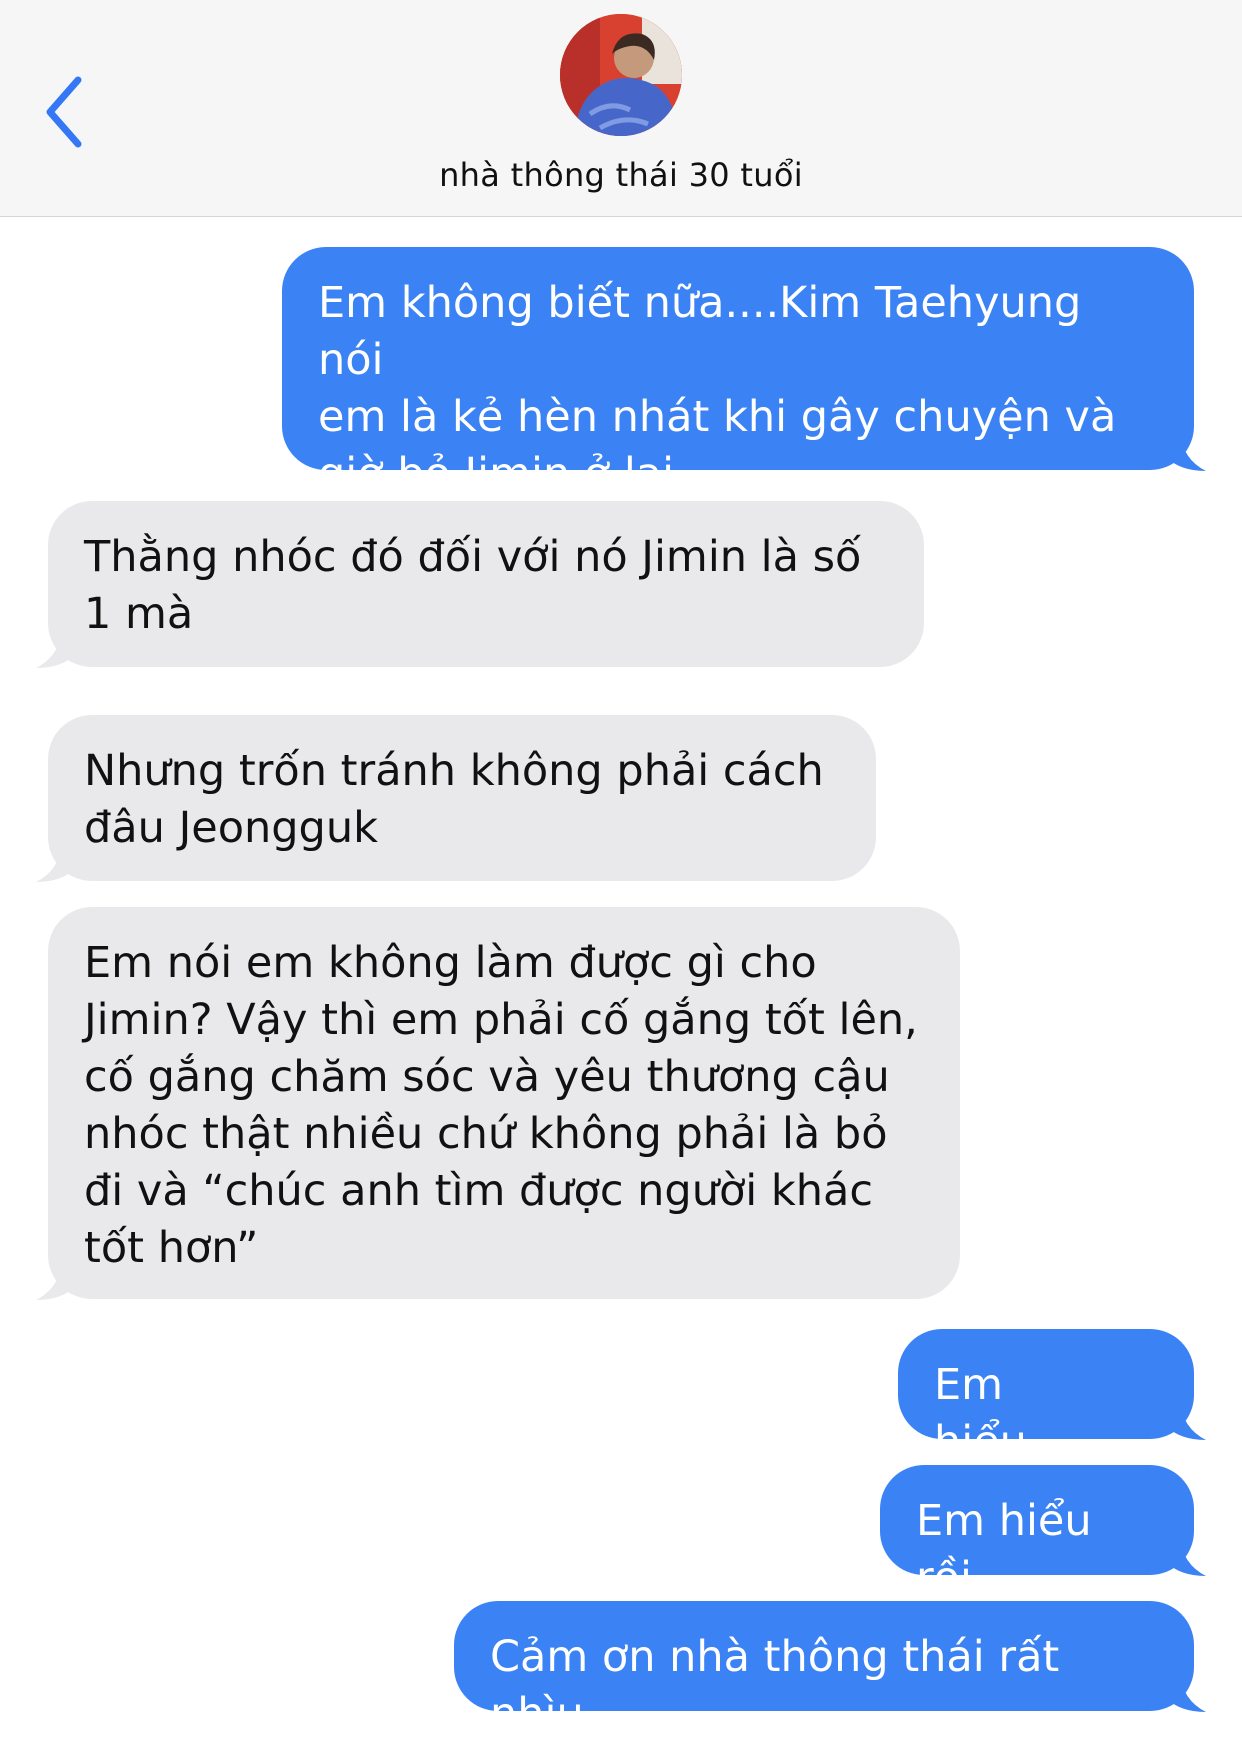 Image resolution: width=1242 pixels, height=1743 pixels. I want to click on contact-avatar, so click(621, 75).